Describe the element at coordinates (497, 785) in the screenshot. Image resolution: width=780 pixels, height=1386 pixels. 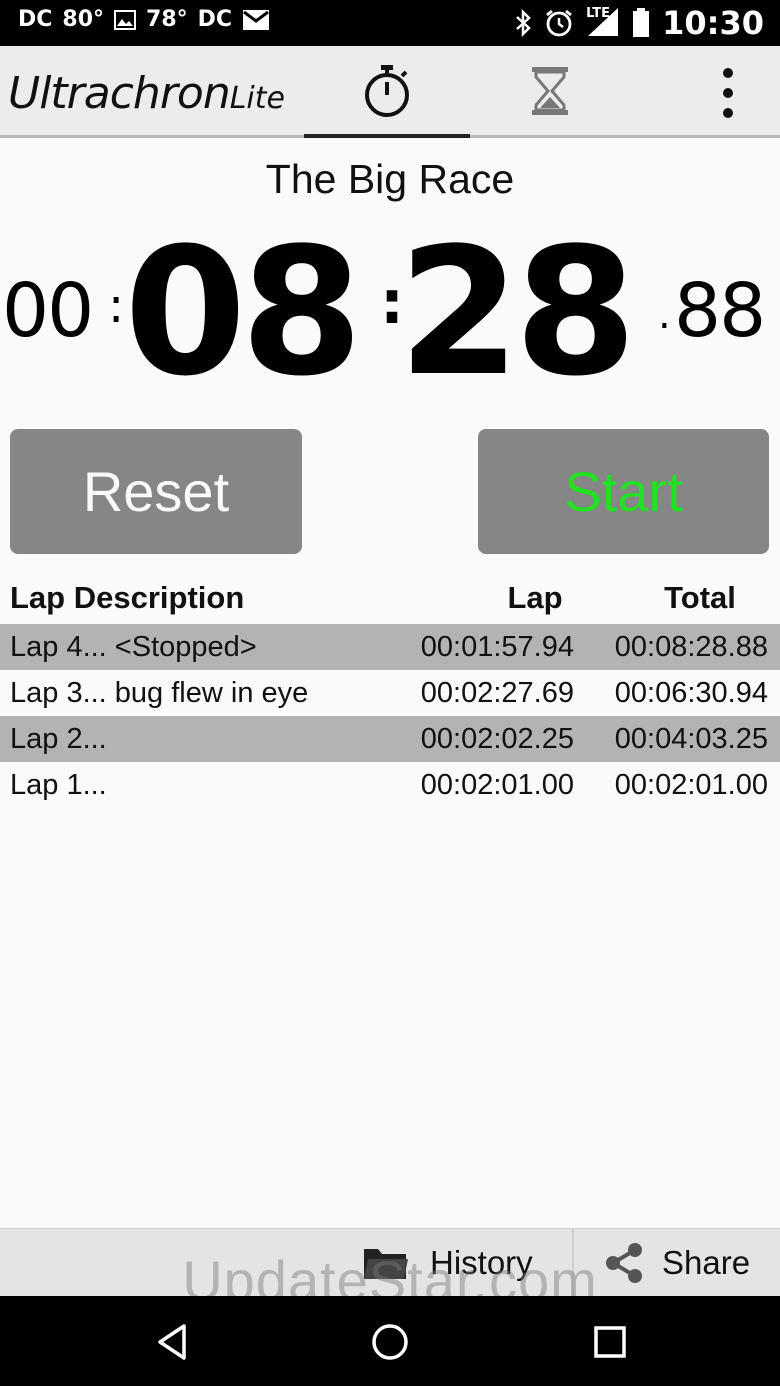
I see `lap-time: 00:02:01.00` at that location.